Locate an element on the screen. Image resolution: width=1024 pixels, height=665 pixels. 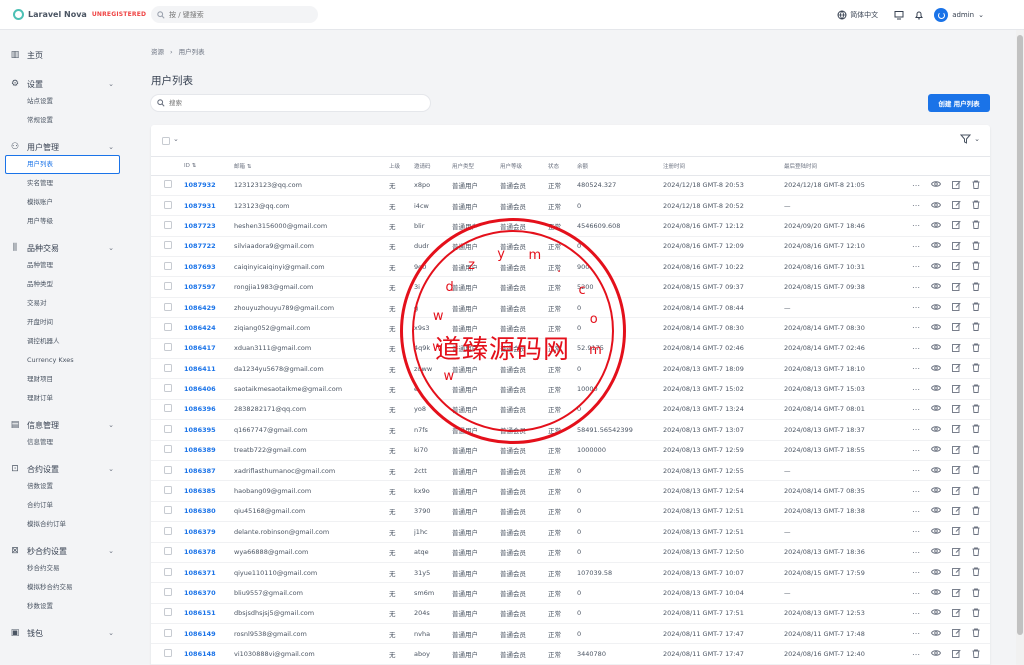
user-id-link: 1086417 is located at coordinates (209, 349).